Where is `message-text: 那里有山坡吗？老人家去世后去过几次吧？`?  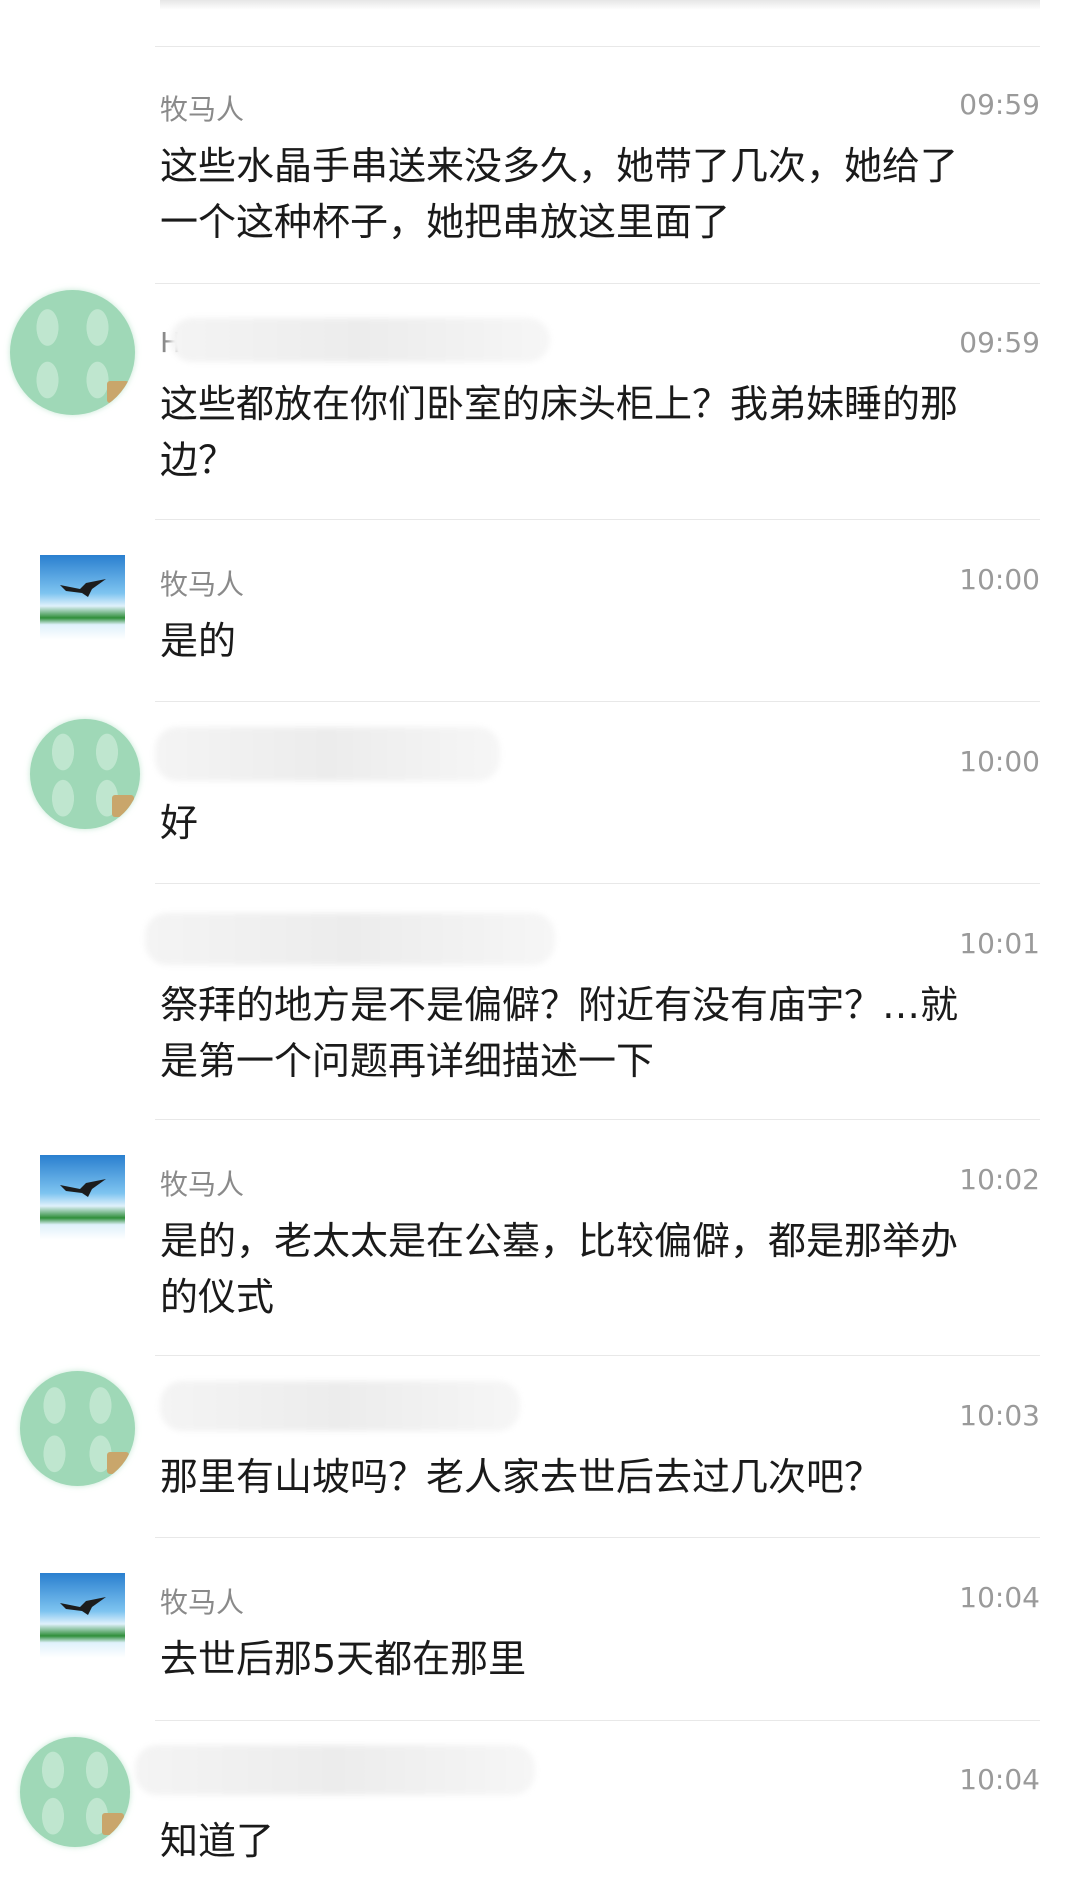
message-text: 那里有山坡吗？老人家去世后去过几次吧？ is located at coordinates (605, 1477).